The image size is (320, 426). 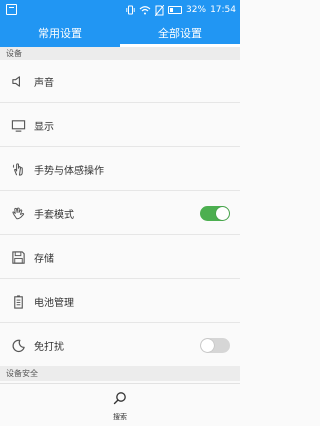 I want to click on notification-icon, so click(x=11, y=9).